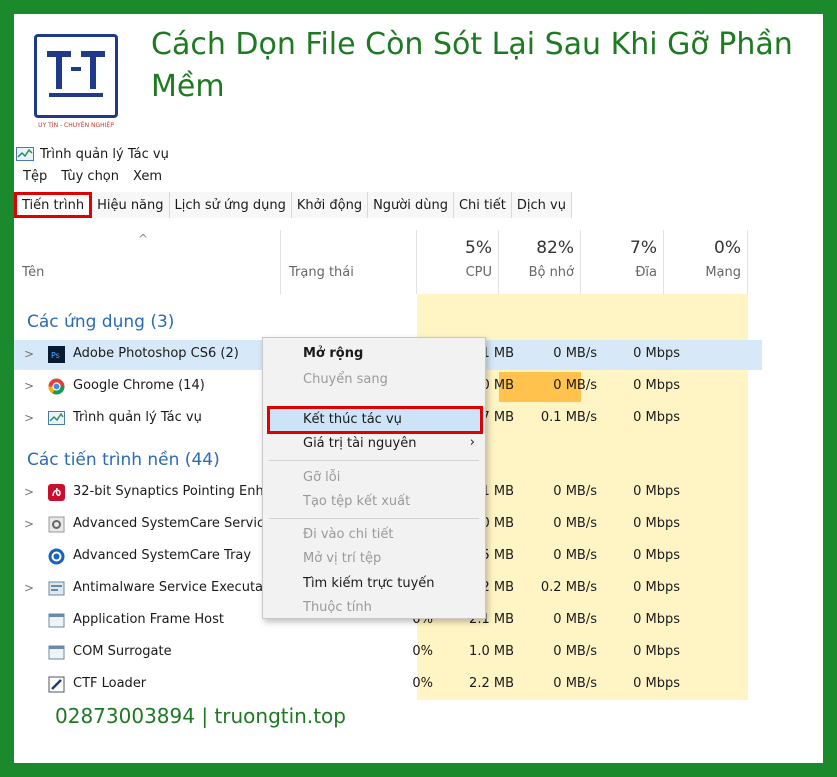  I want to click on tab-startup: Khởi động, so click(330, 205).